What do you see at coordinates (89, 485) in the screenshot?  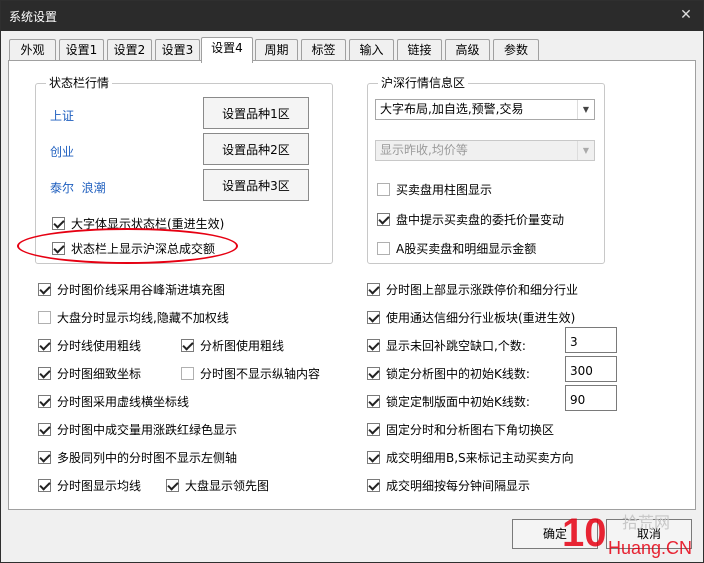 I see `show-avg-line-option: 分时图显示均线` at bounding box center [89, 485].